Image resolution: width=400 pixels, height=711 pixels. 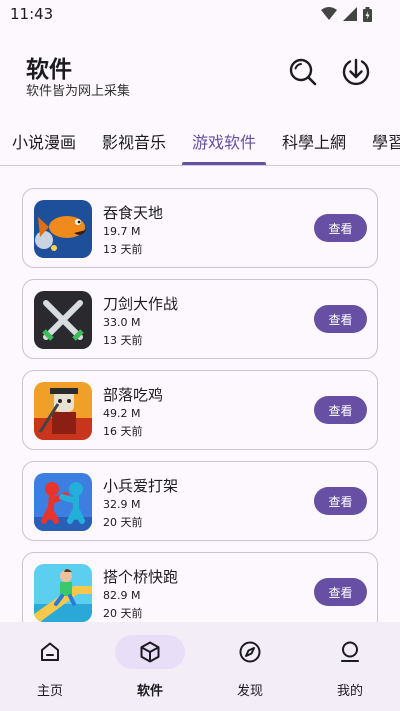 I want to click on app-header: 软件 软件皆为网上采集, so click(x=200, y=76).